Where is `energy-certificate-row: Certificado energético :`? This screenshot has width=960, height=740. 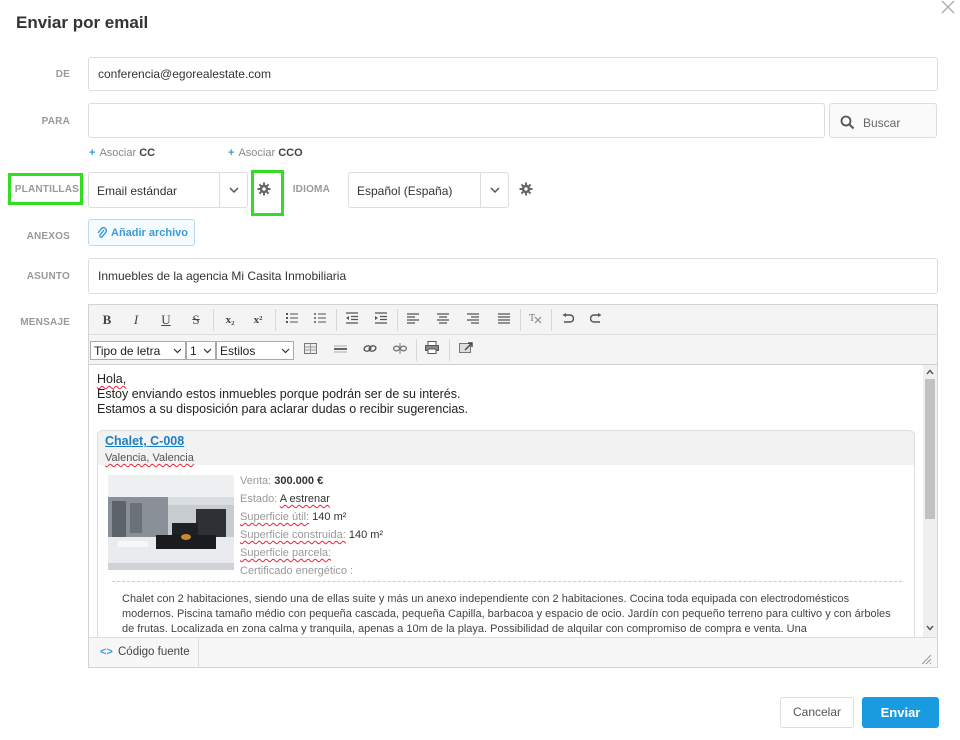
energy-certificate-row: Certificado energético : is located at coordinates (297, 571).